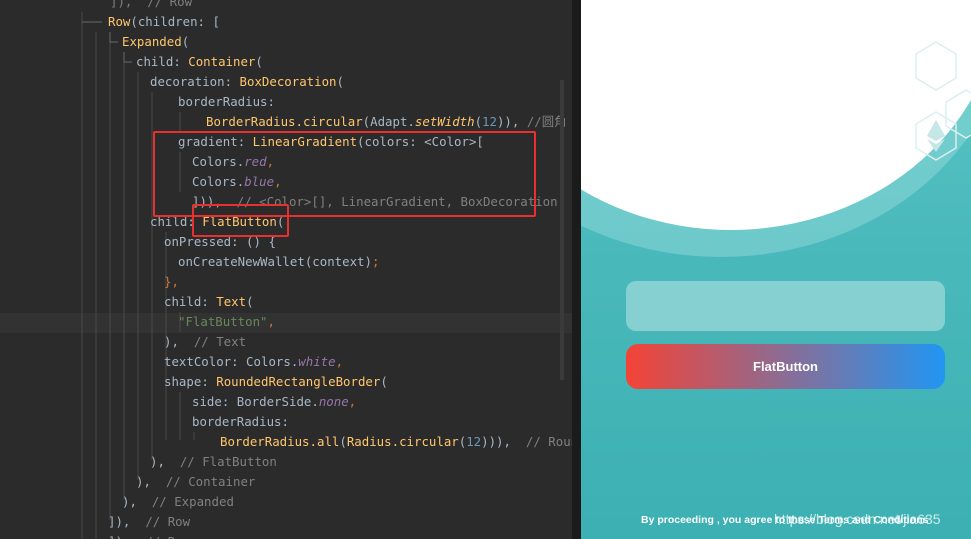  Describe the element at coordinates (222, 61) in the screenshot. I see `code-token: Container` at that location.